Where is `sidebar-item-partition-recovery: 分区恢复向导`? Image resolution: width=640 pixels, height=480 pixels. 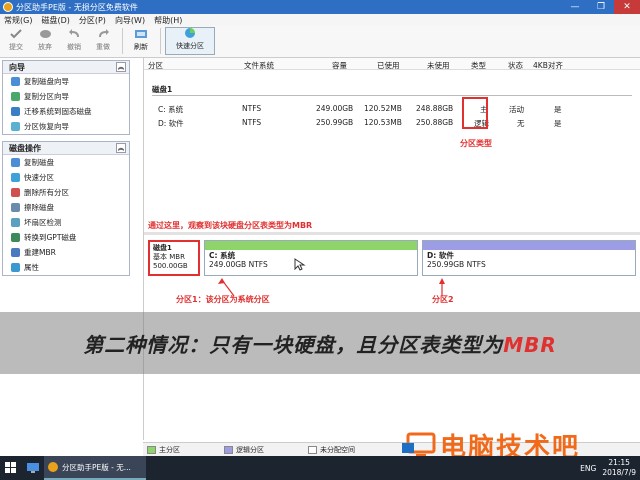 sidebar-item-partition-recovery: 分区恢复向导 is located at coordinates (66, 126).